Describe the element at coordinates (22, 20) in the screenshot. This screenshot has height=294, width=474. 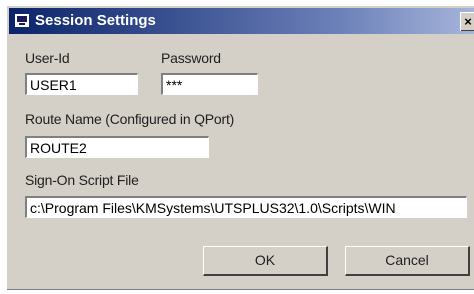
I see `app-icon` at that location.